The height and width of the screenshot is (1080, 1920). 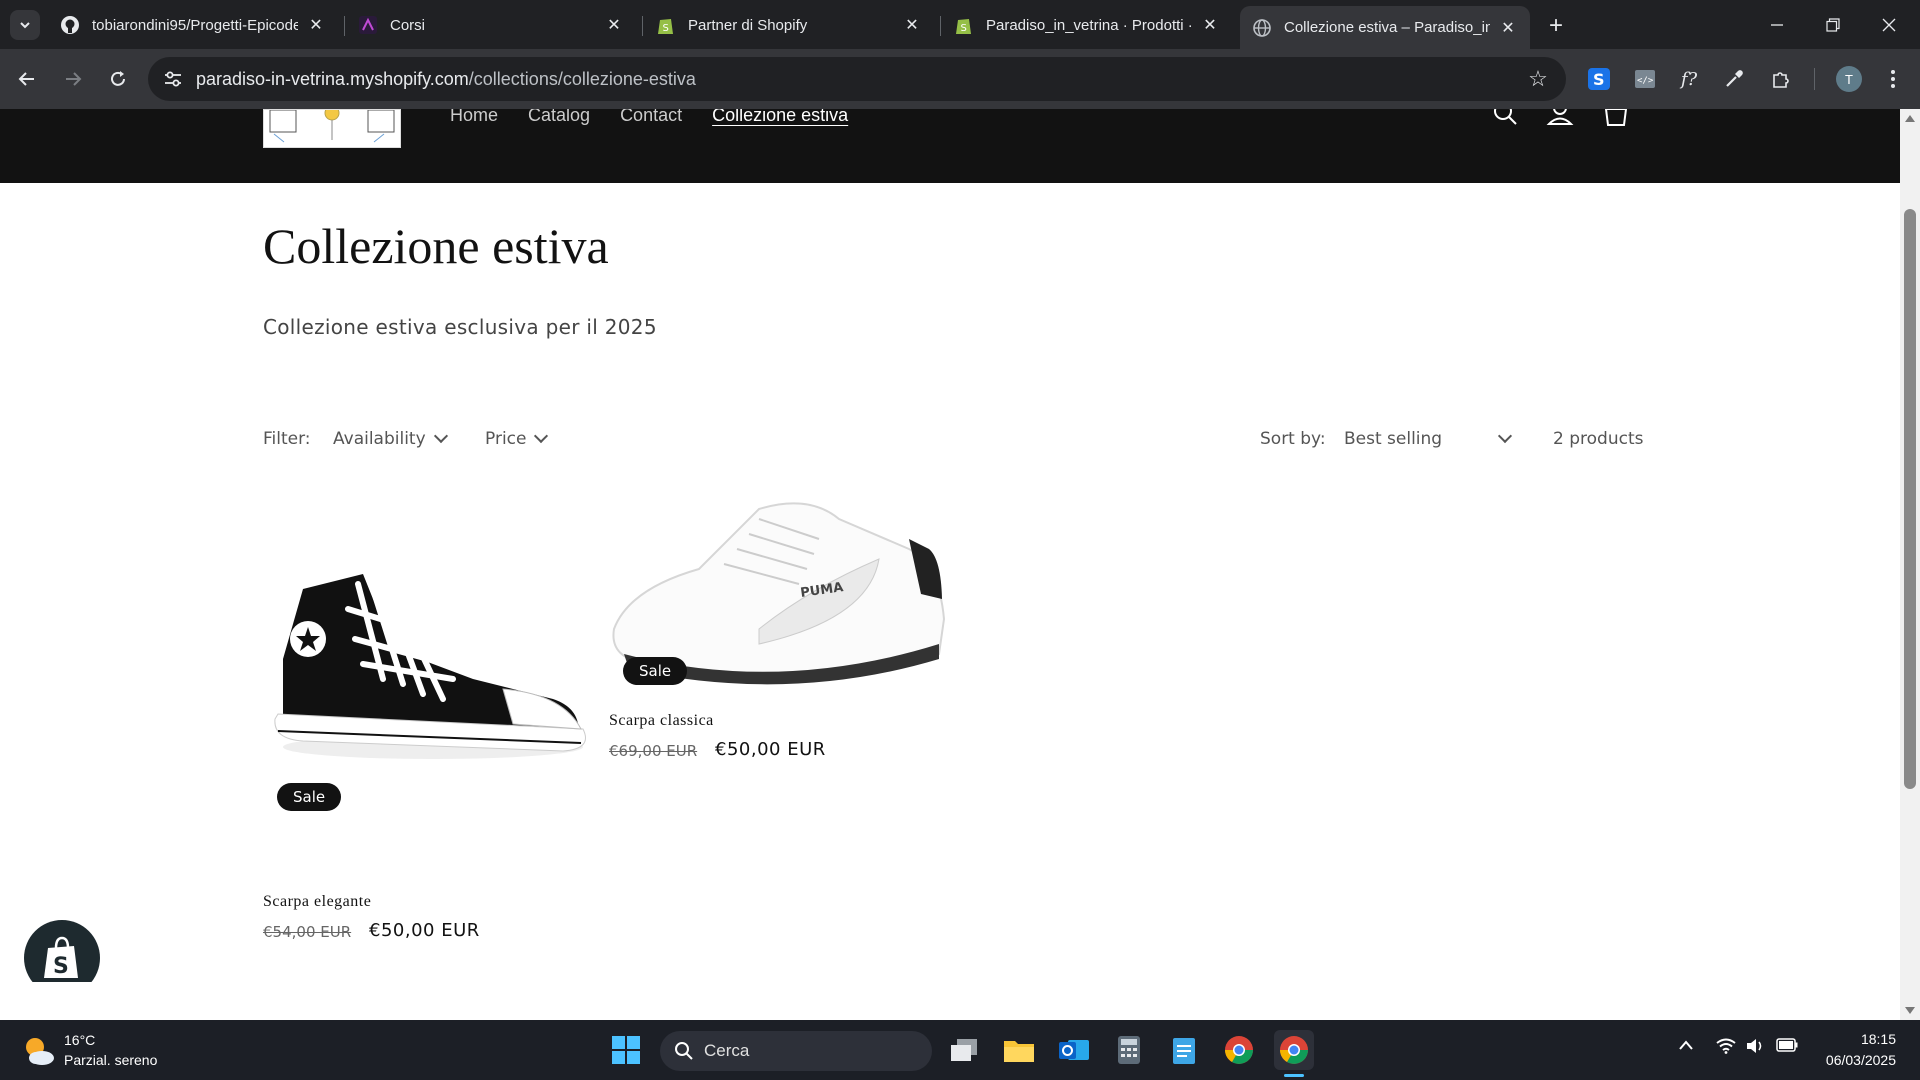 What do you see at coordinates (1560, 119) in the screenshot?
I see `account-icon` at bounding box center [1560, 119].